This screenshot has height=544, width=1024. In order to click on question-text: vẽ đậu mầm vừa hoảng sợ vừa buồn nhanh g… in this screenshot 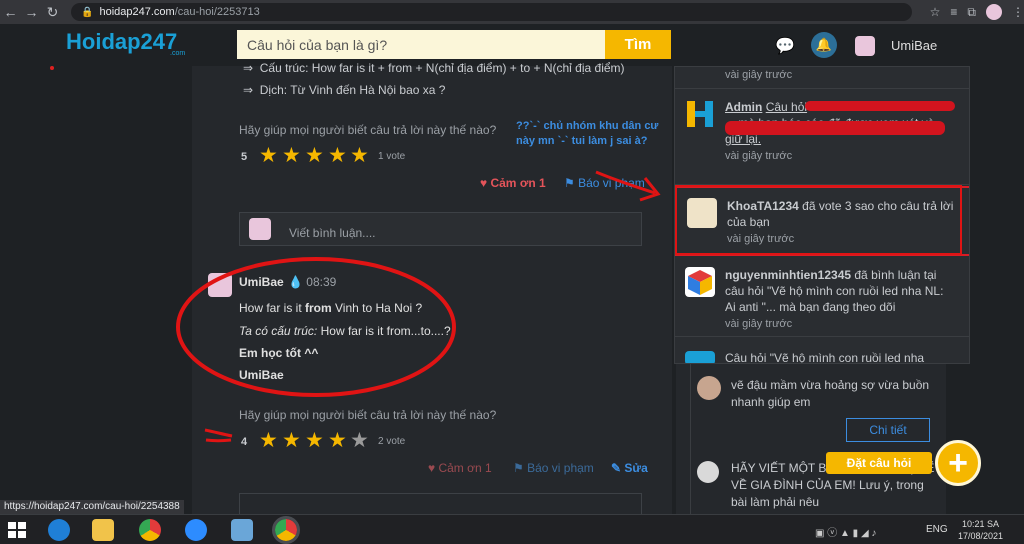, I will do `click(831, 394)`.